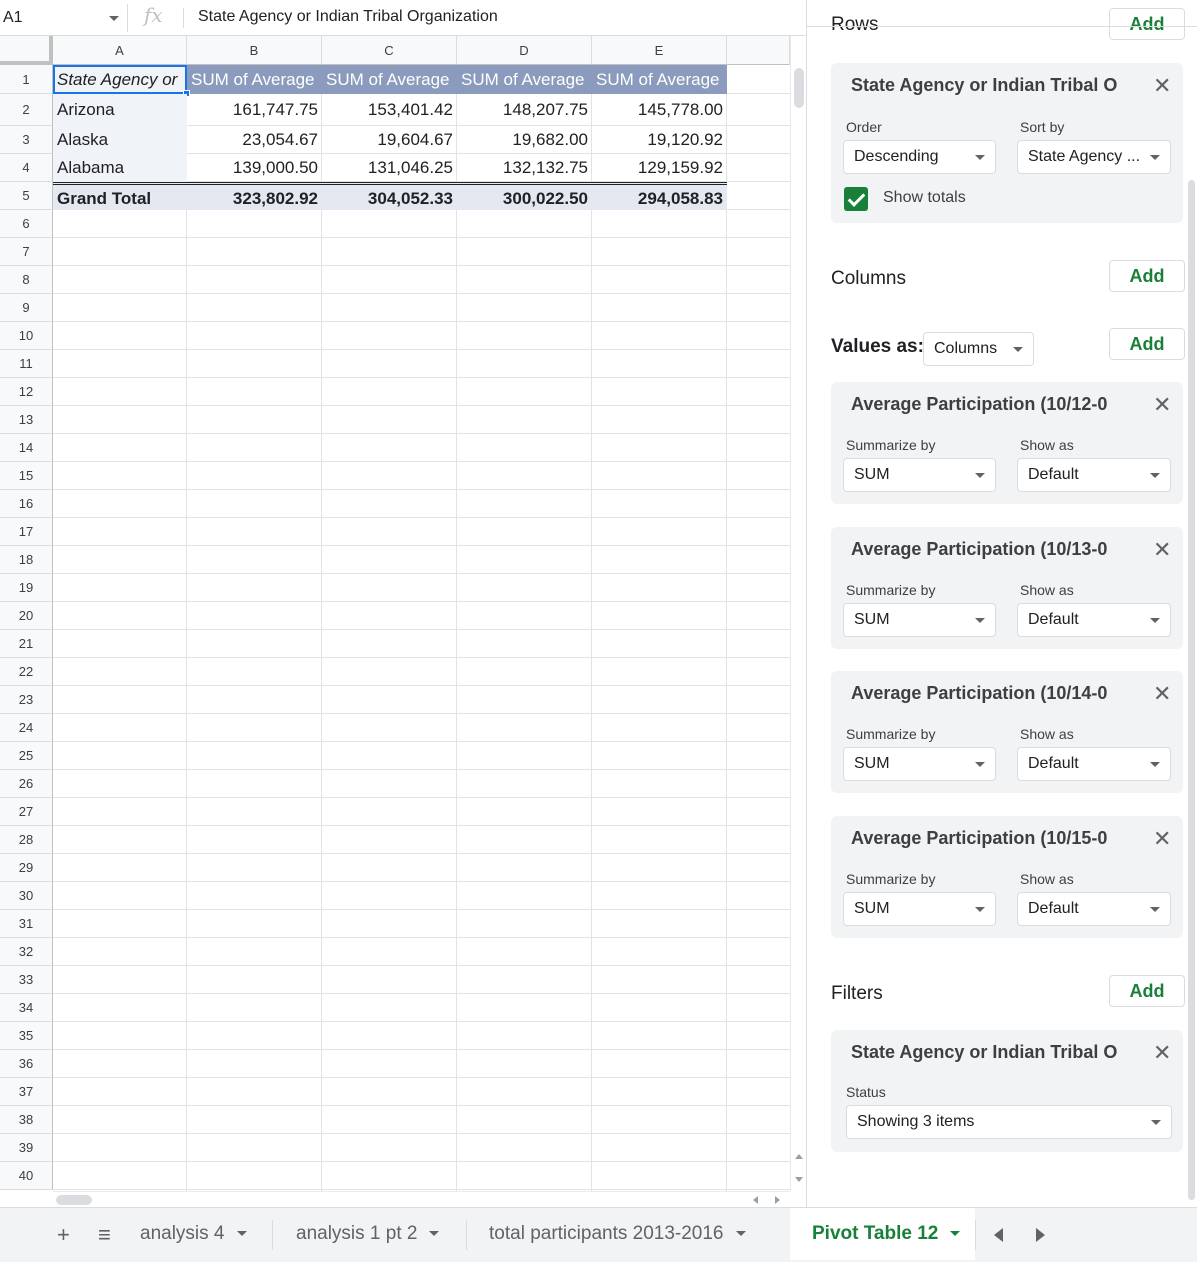  I want to click on panel-scrollbar, so click(1191, 690).